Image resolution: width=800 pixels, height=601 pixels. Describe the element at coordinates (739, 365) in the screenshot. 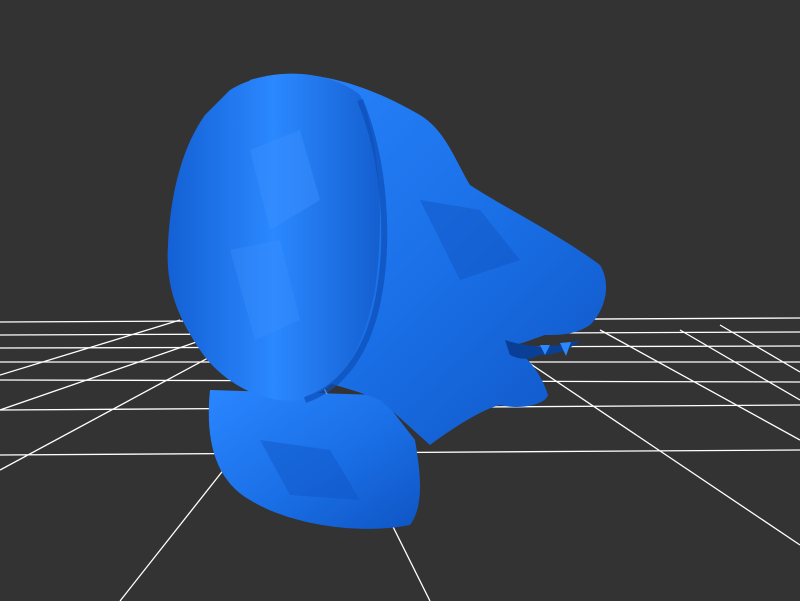

I see `grid-line` at that location.